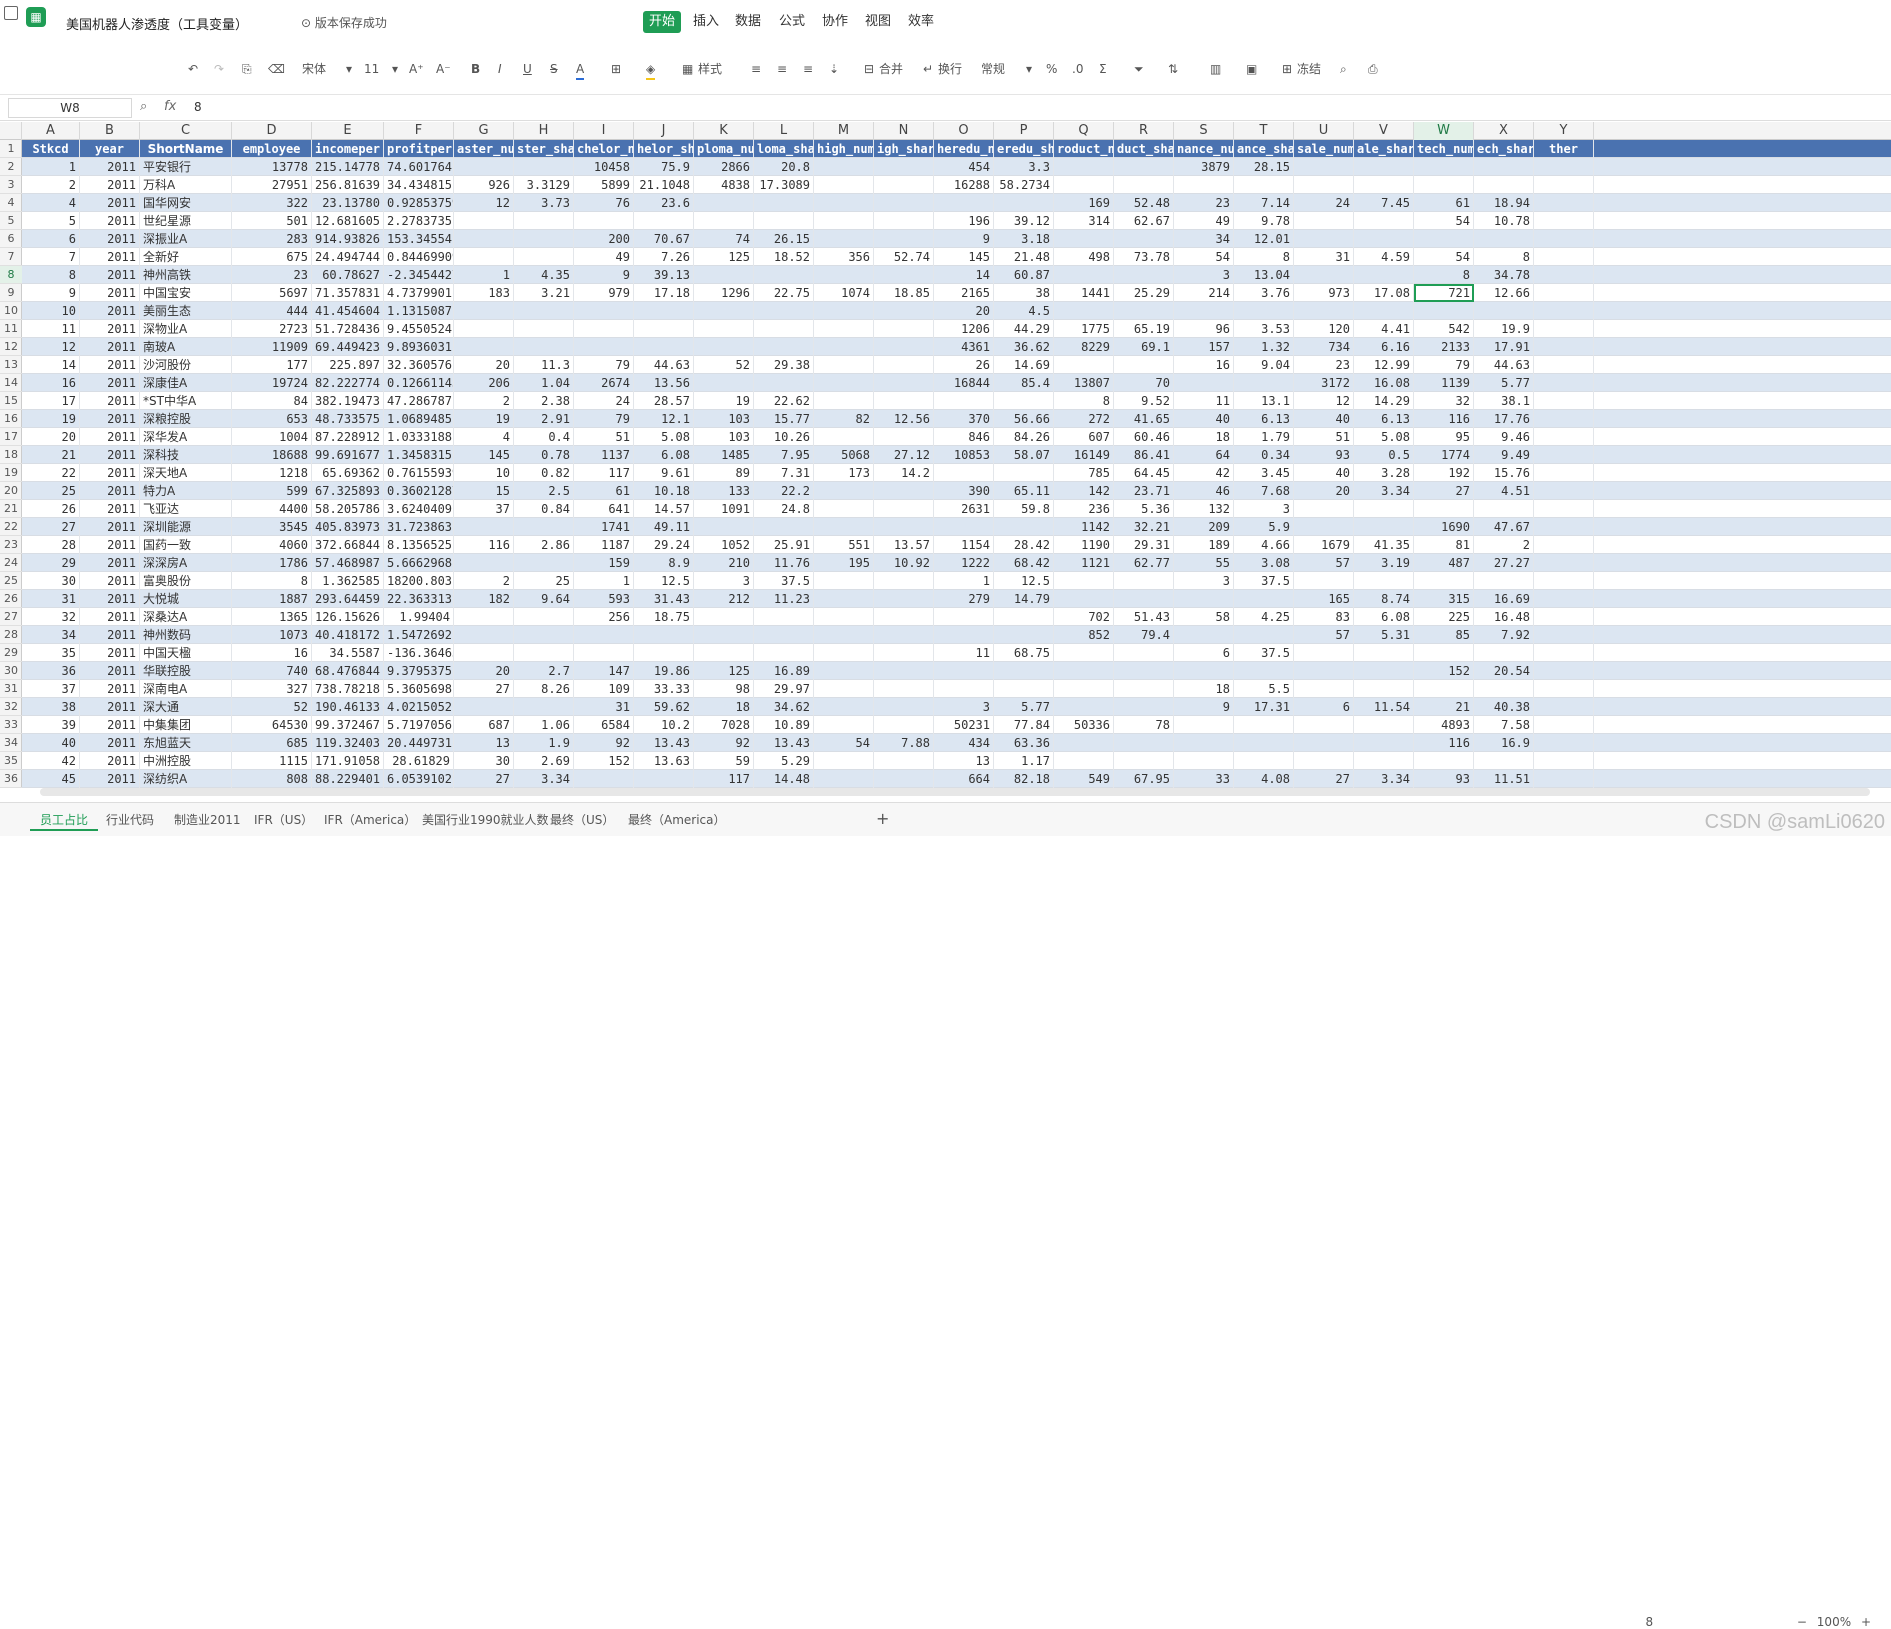 The height and width of the screenshot is (1629, 1891). What do you see at coordinates (219, 69) in the screenshot?
I see `redo-icon: ↷` at bounding box center [219, 69].